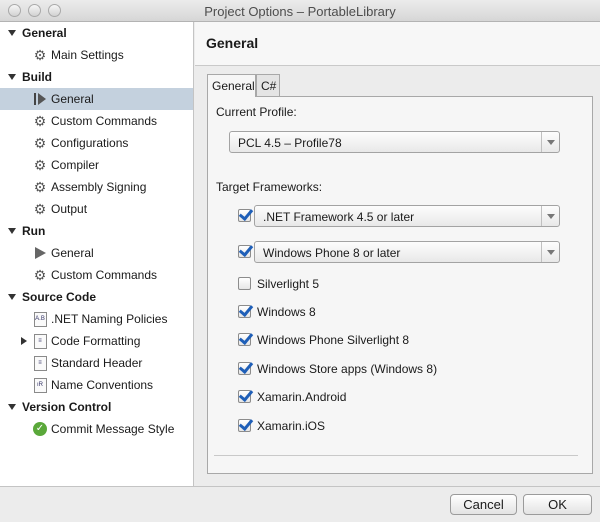  I want to click on disclosure-collapsed-icon, so click(24, 341).